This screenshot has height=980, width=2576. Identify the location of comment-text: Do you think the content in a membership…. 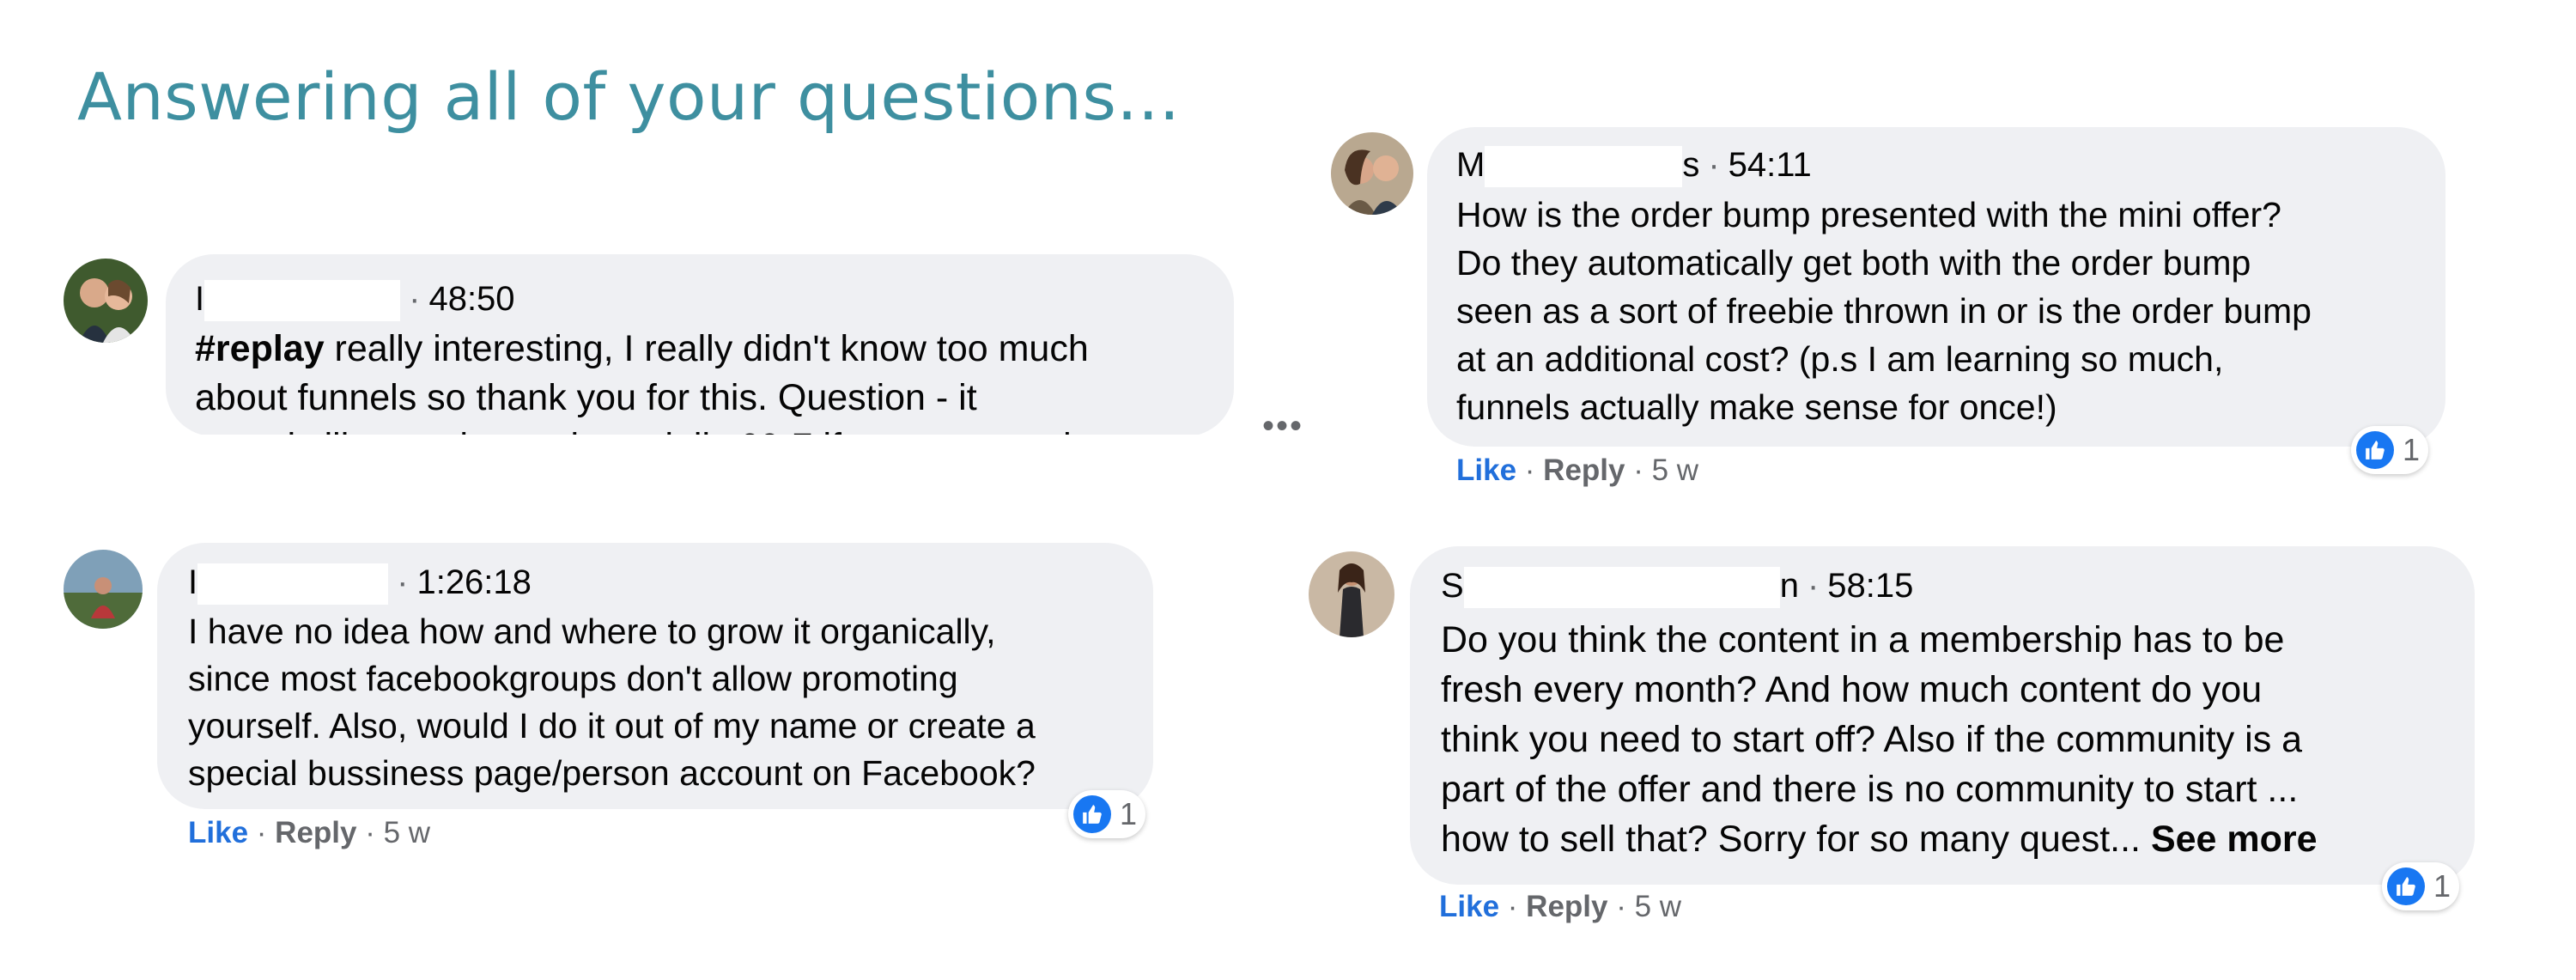
(1880, 740).